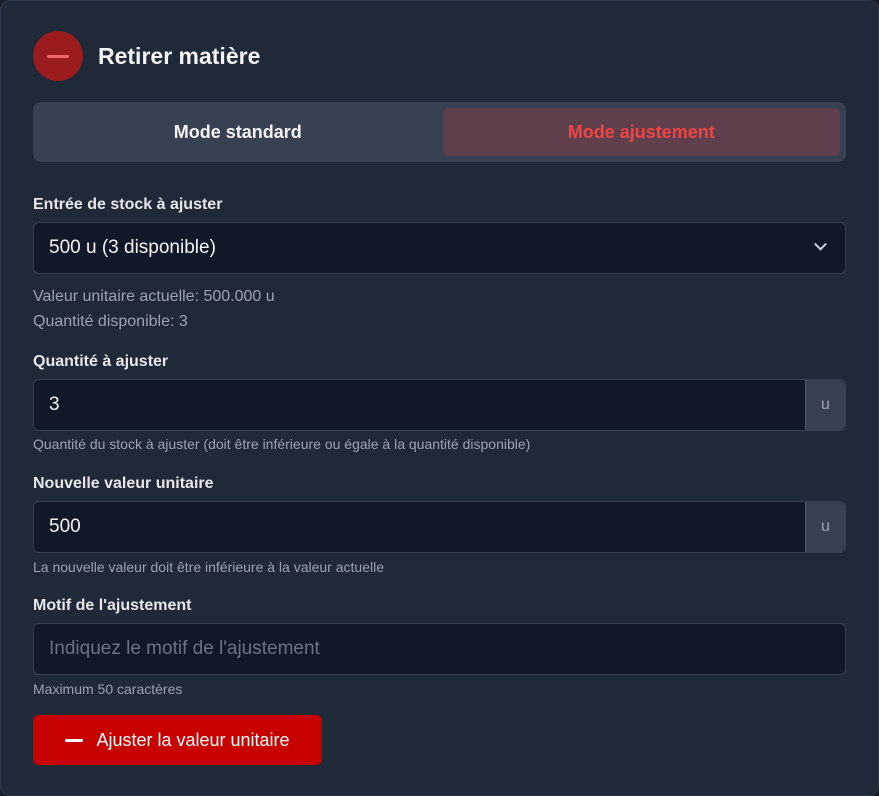  I want to click on reason-input-placeholder: Indiquez le motif de l'ajustement, so click(439, 649).